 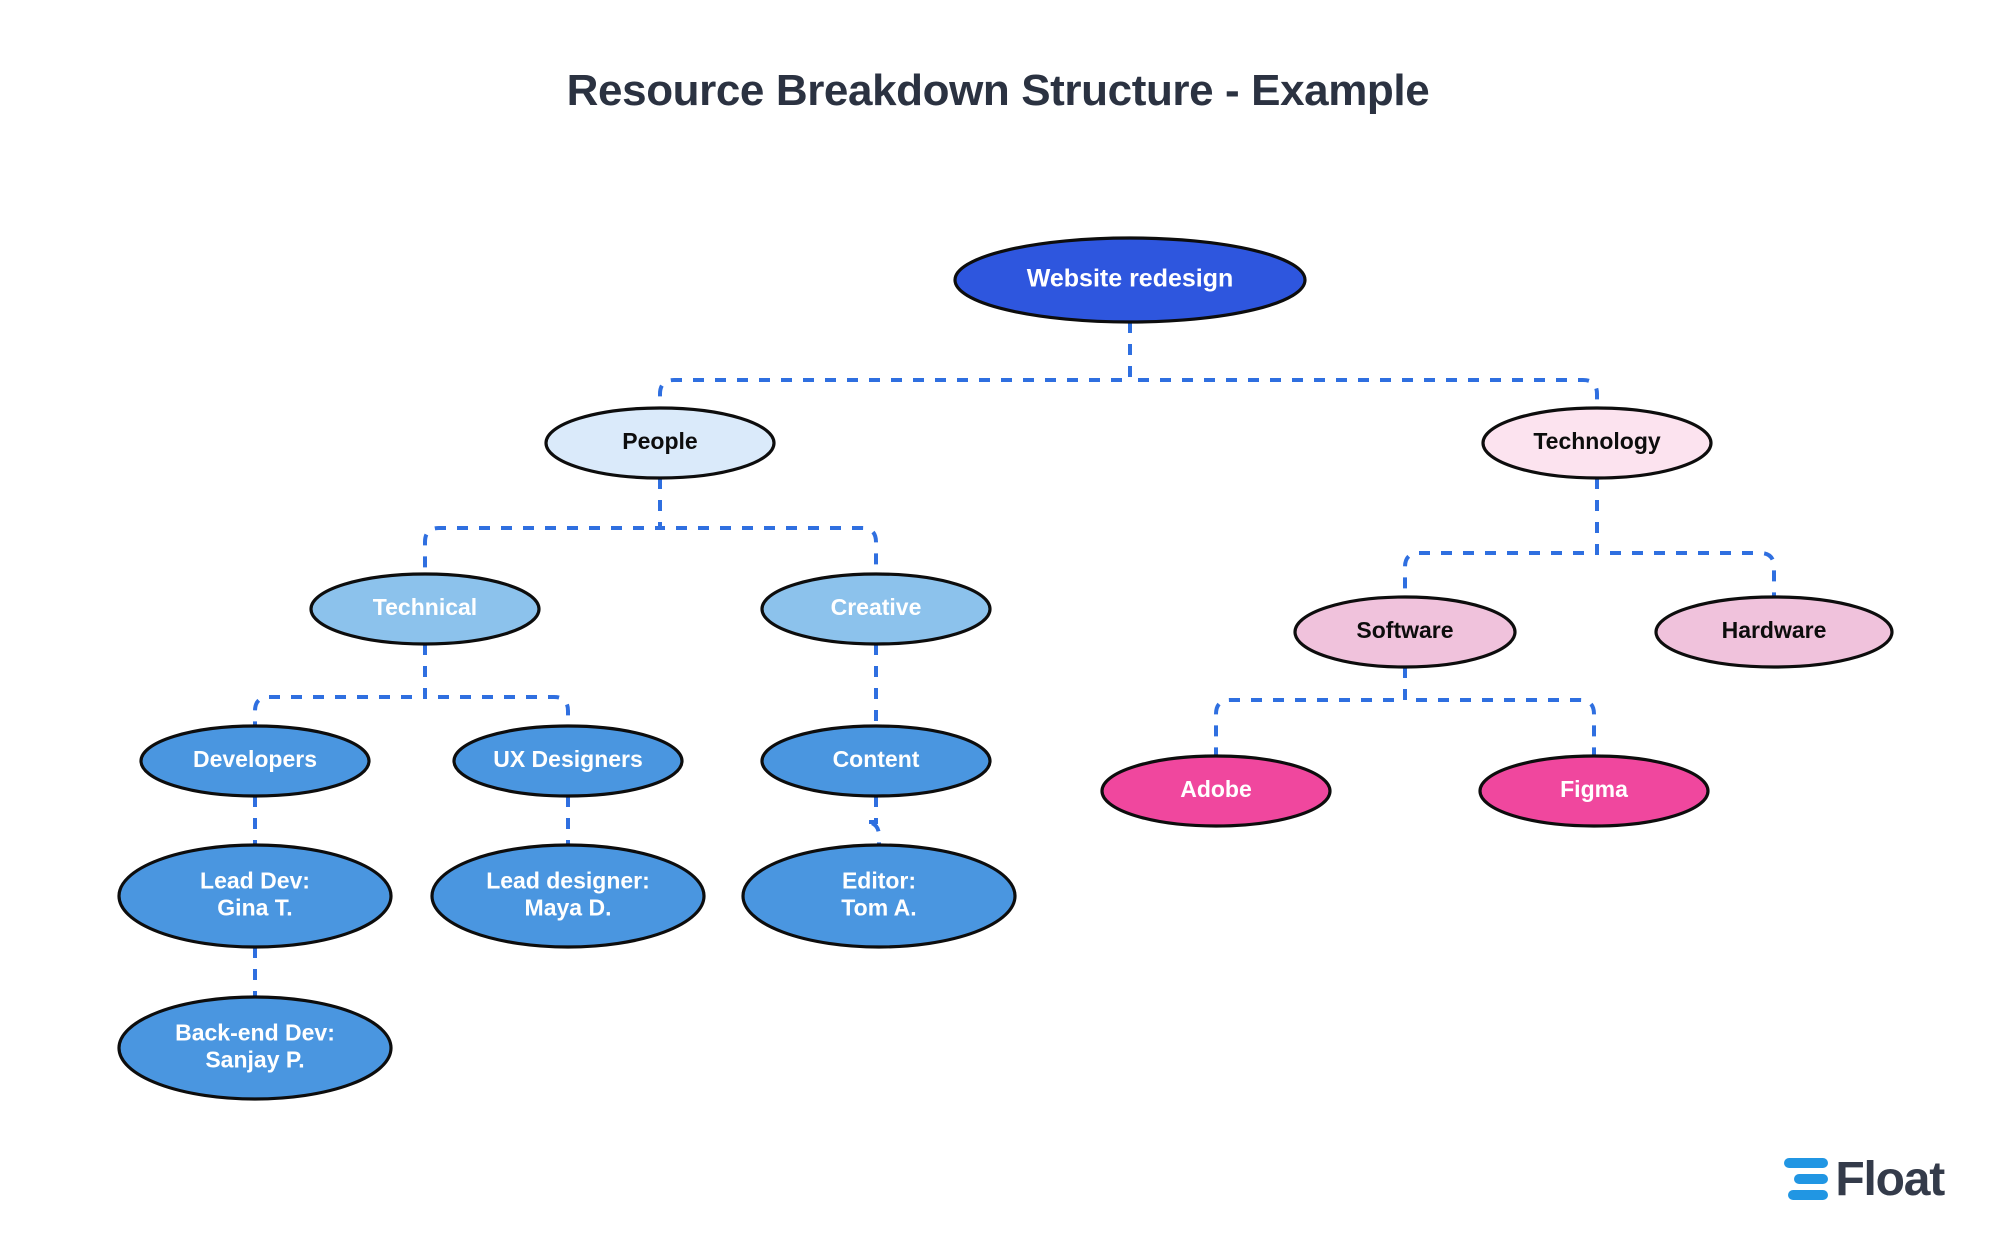 What do you see at coordinates (878, 908) in the screenshot?
I see `node-label-editor-line2: Tom A.` at bounding box center [878, 908].